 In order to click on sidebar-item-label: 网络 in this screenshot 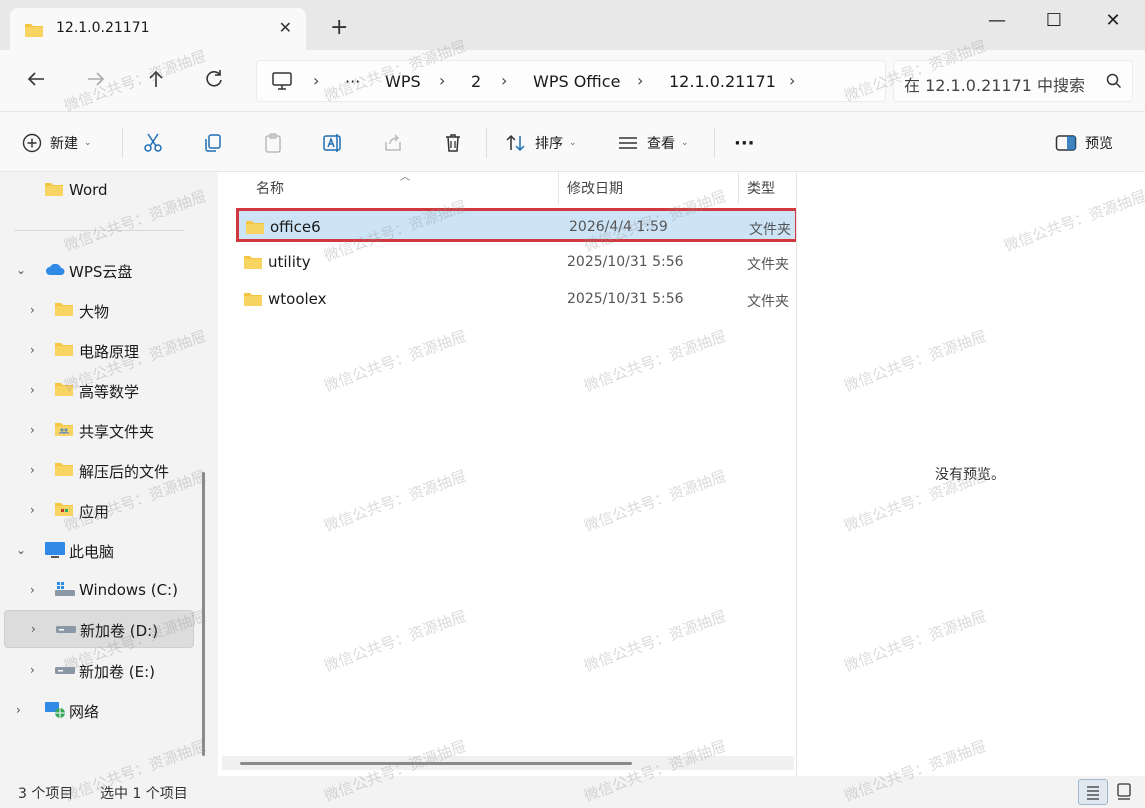, I will do `click(84, 712)`.